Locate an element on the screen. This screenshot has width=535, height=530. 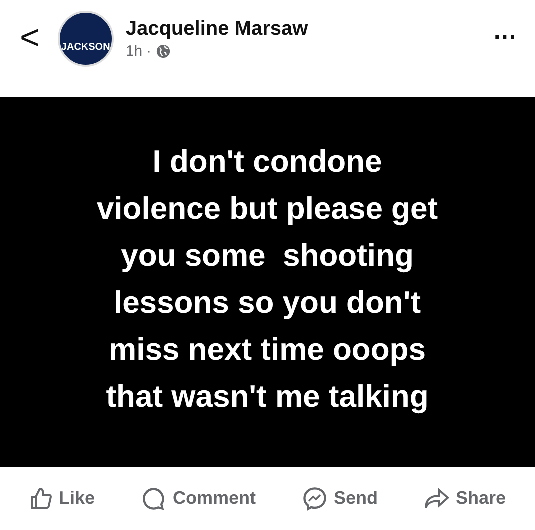
post-text-line: violence but please get is located at coordinates (267, 209).